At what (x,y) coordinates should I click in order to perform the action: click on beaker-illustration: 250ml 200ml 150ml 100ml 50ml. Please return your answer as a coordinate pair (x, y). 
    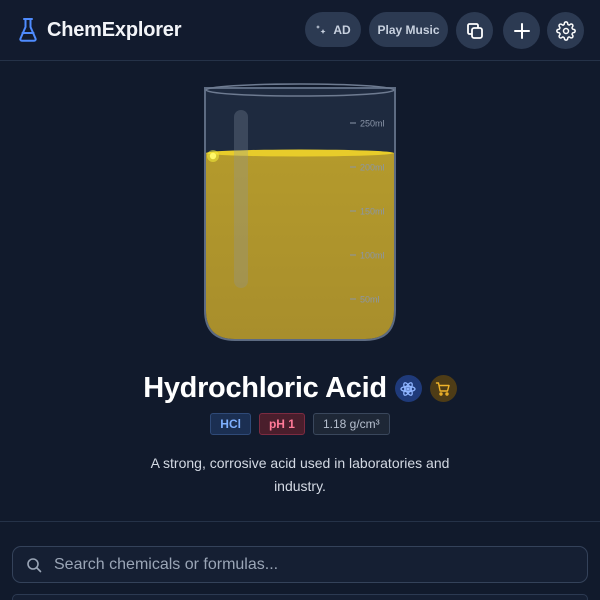
    Looking at the image, I should click on (300, 212).